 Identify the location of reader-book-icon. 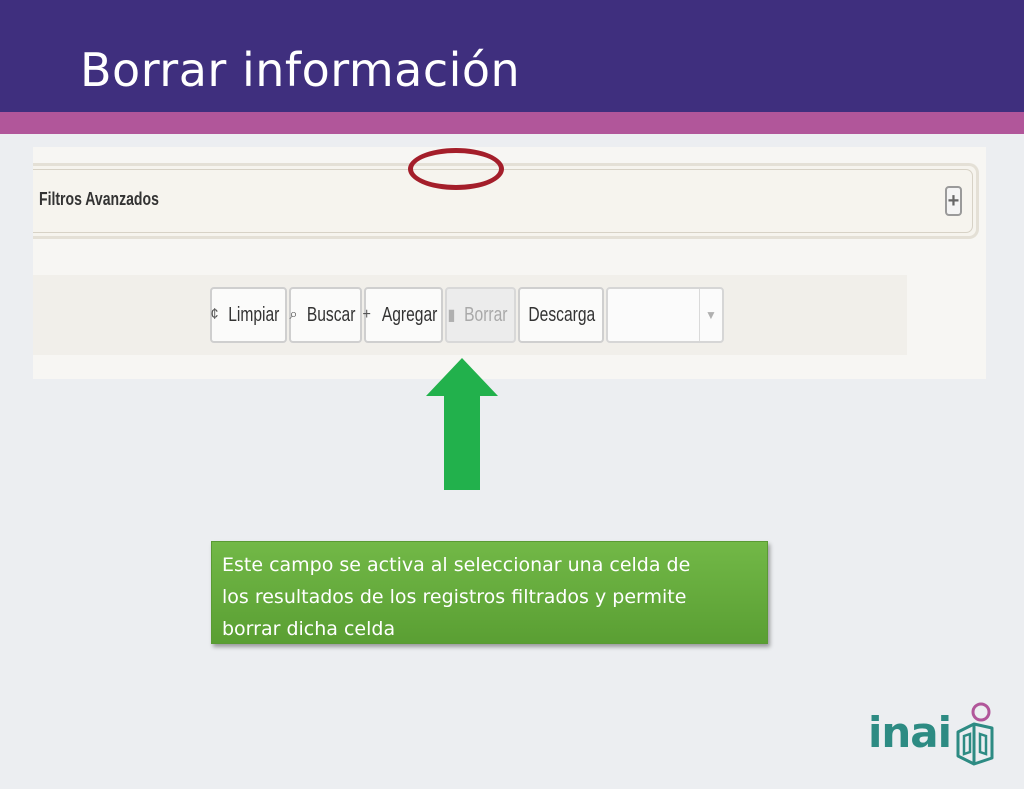
(975, 734).